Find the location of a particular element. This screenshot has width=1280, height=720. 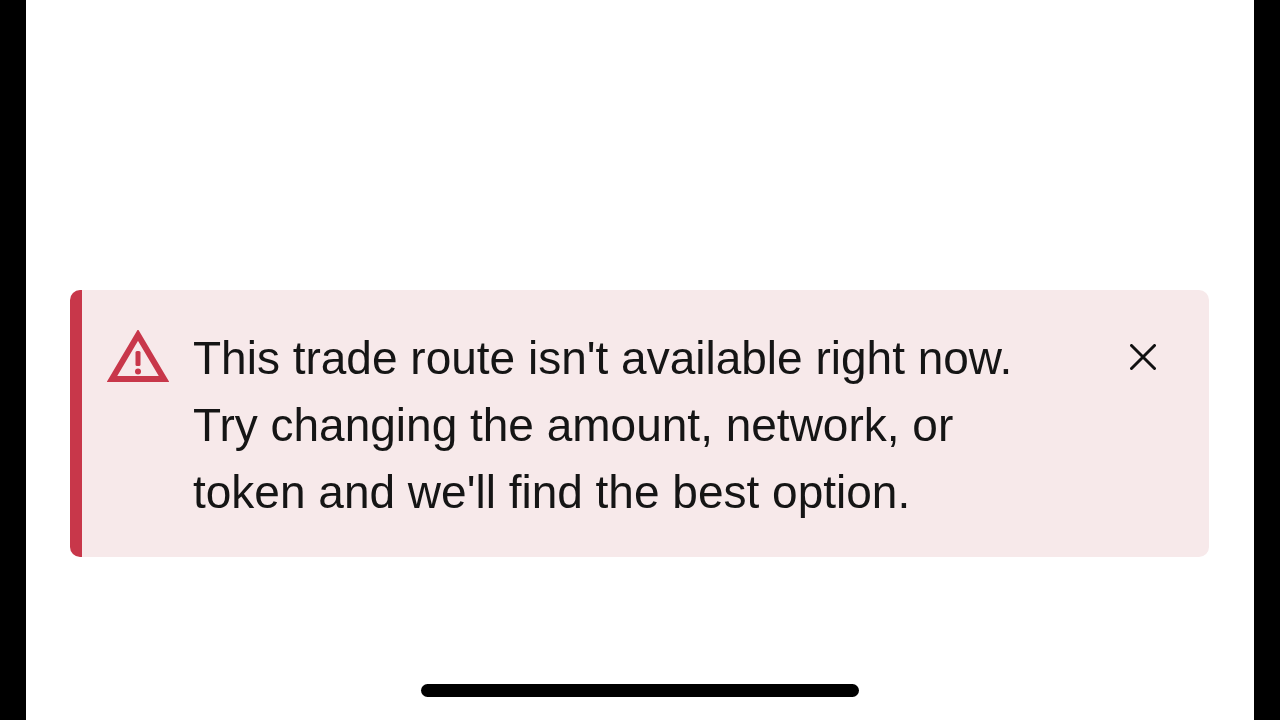

close-icon is located at coordinates (1143, 357).